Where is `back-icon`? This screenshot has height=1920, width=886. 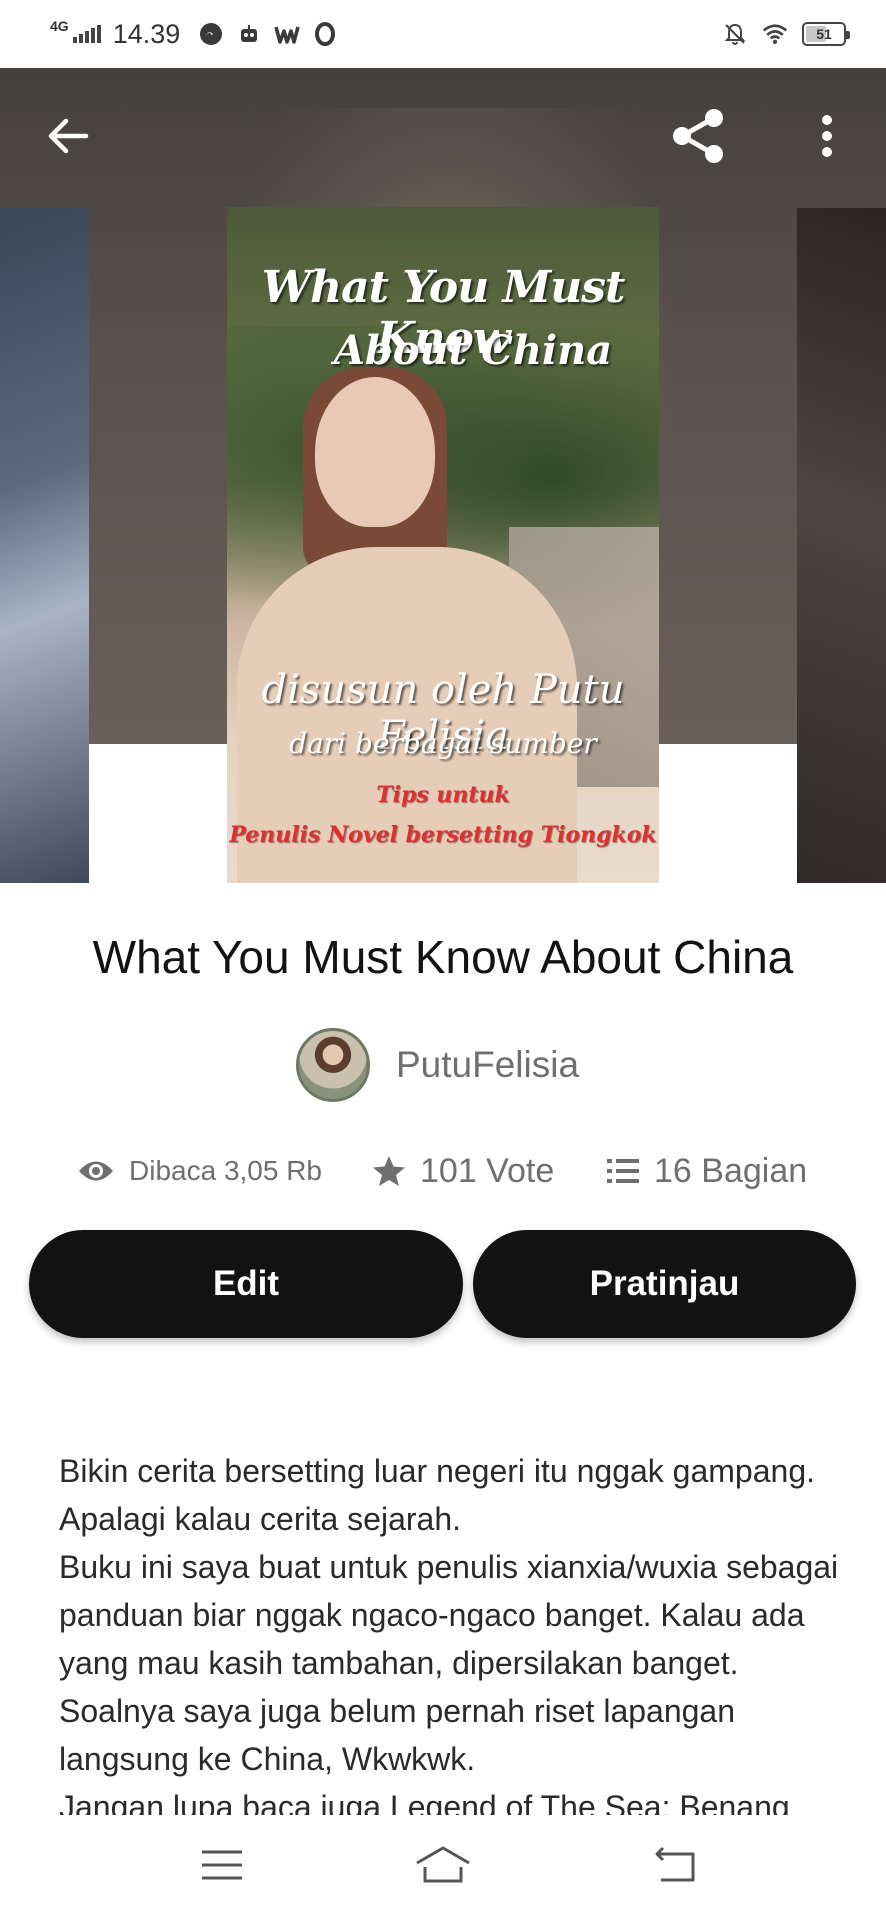
back-icon is located at coordinates (675, 1864).